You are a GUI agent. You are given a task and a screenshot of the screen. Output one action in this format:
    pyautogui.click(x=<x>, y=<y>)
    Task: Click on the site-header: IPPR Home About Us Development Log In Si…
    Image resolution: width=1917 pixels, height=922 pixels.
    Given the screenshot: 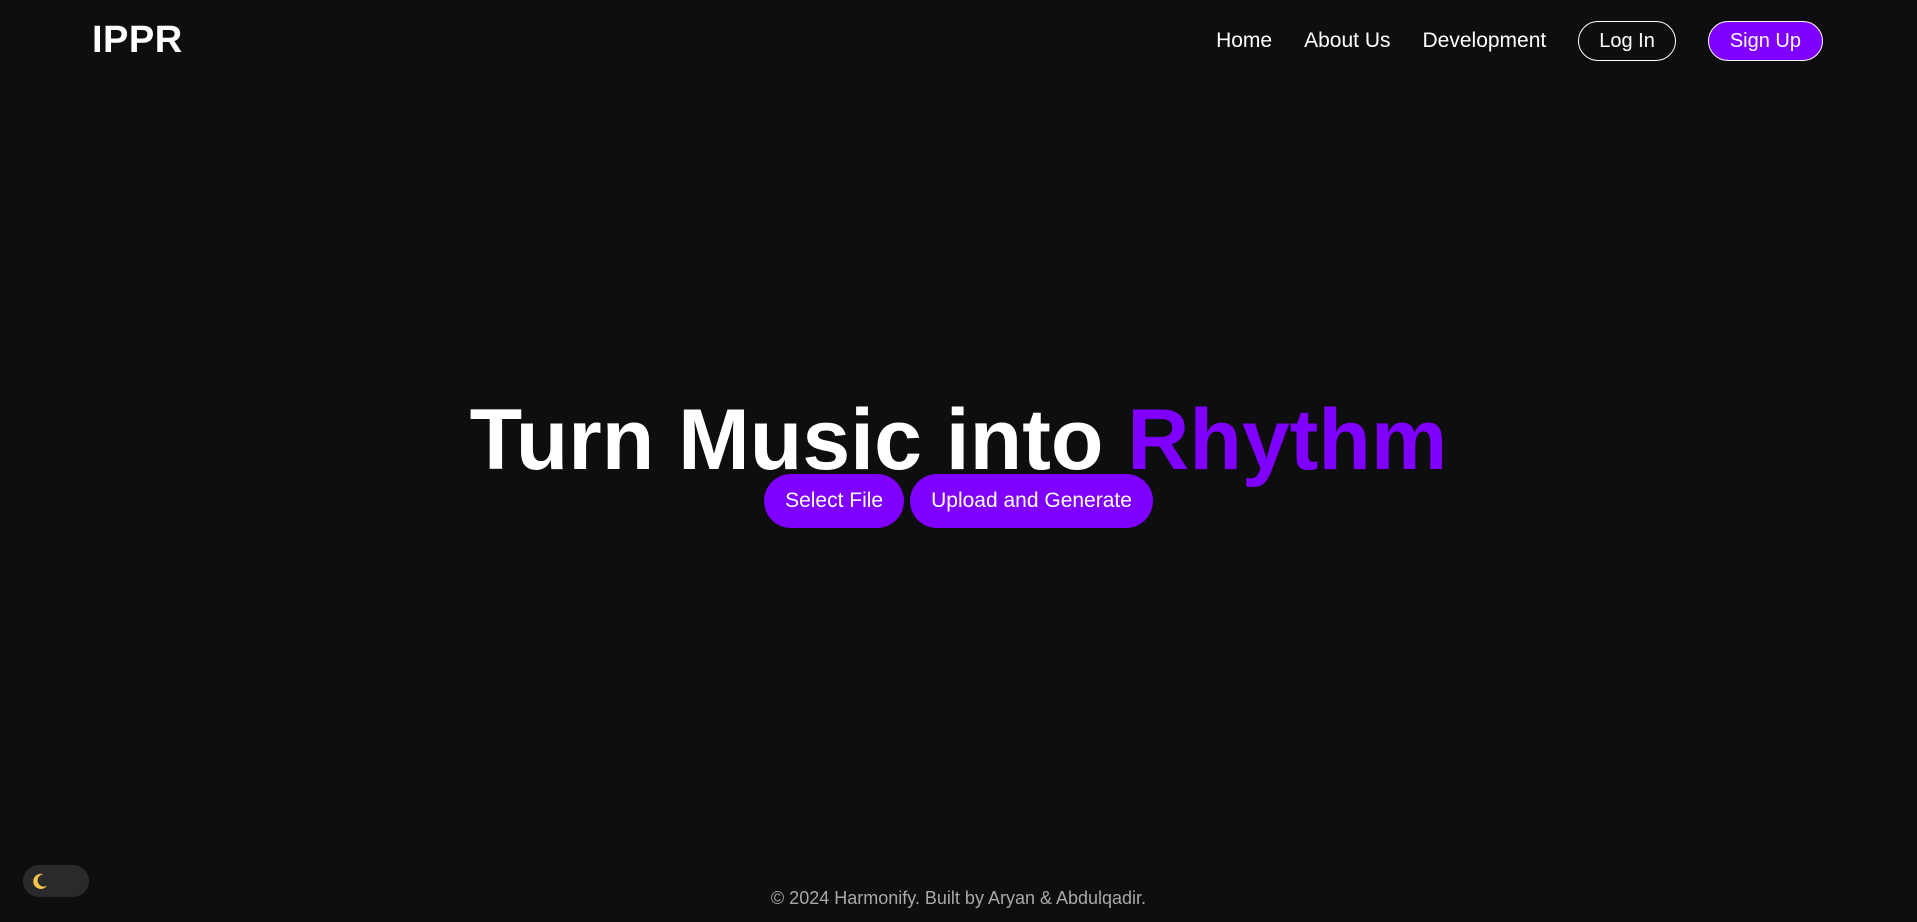 What is the action you would take?
    pyautogui.click(x=958, y=42)
    